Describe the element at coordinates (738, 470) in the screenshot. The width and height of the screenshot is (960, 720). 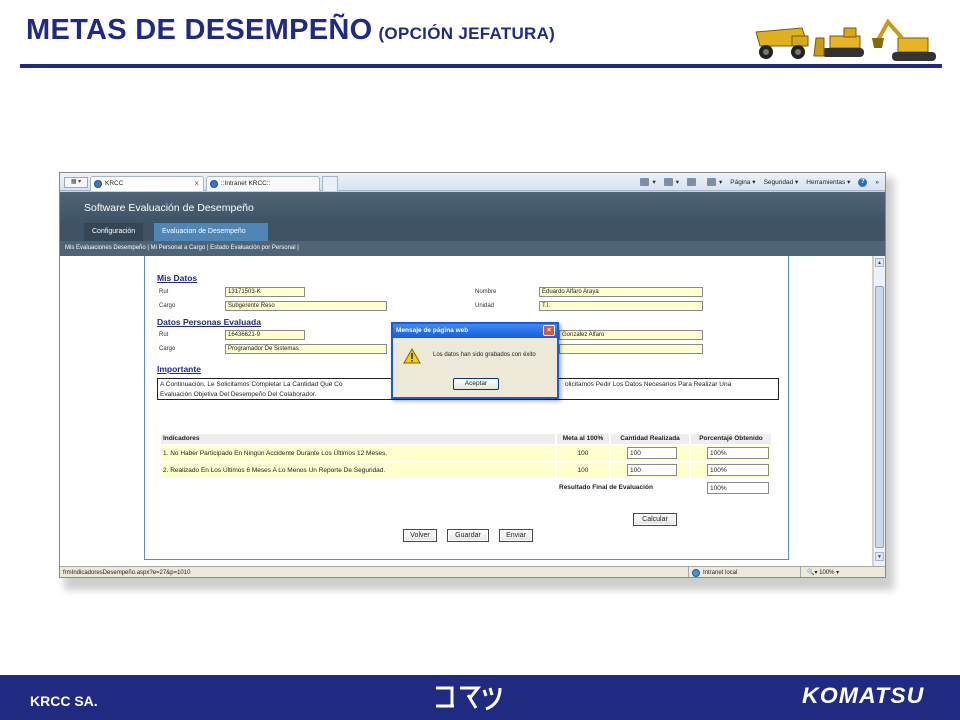
I see `input-porcentaje-row-2: 100%` at that location.